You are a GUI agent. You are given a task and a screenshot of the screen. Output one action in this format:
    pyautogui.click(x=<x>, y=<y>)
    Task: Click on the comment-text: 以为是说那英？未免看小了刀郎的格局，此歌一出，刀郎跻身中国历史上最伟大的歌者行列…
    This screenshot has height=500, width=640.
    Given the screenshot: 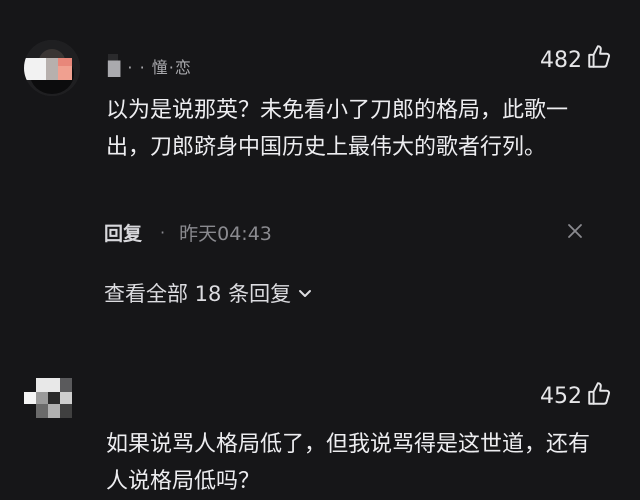 What is the action you would take?
    pyautogui.click(x=337, y=129)
    